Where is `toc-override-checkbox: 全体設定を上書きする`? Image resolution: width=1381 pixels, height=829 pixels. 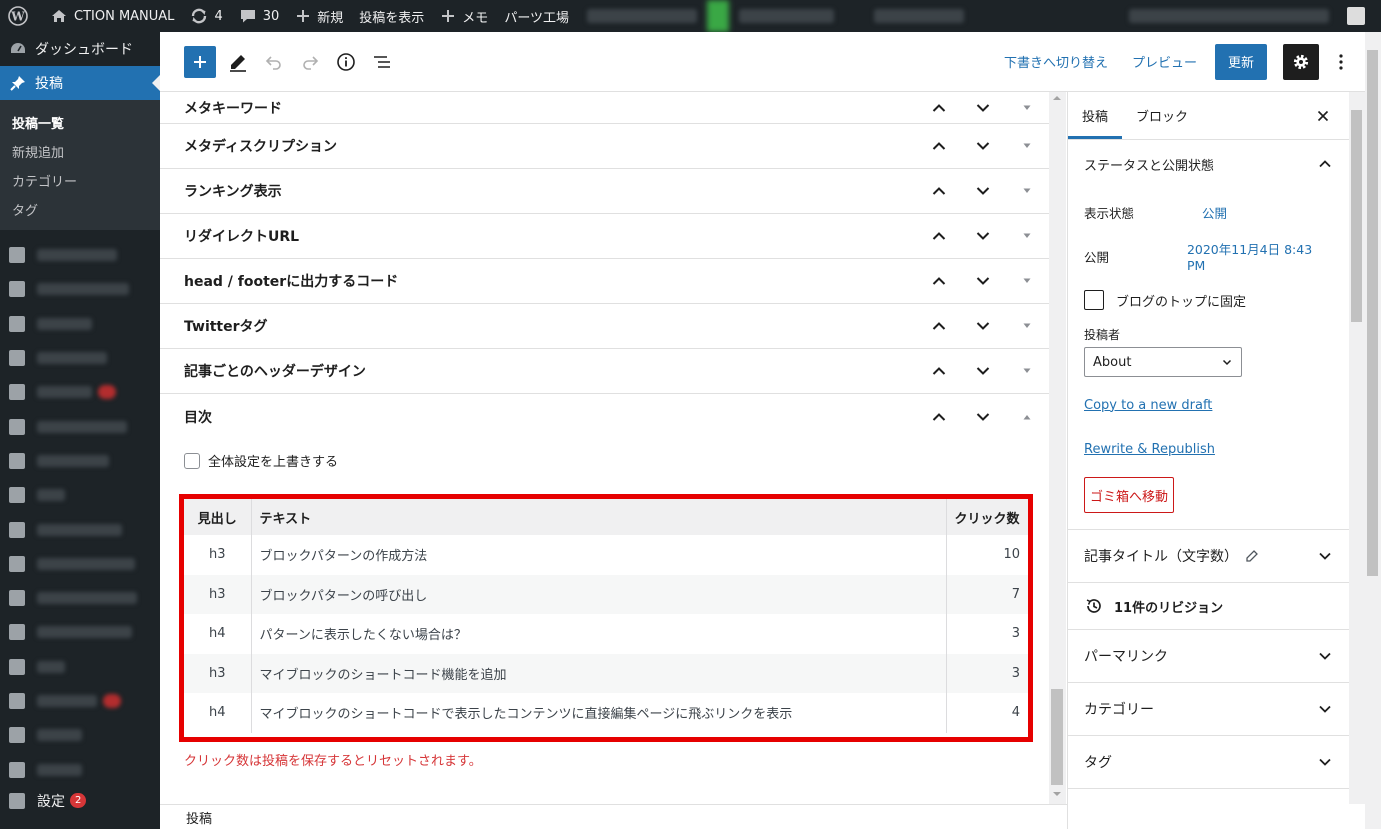 toc-override-checkbox: 全体設定を上書きする is located at coordinates (261, 460).